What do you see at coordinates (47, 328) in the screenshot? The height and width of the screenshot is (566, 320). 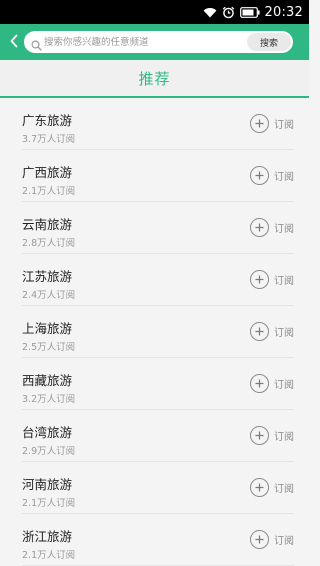 I see `channel-name: 上海旅游` at bounding box center [47, 328].